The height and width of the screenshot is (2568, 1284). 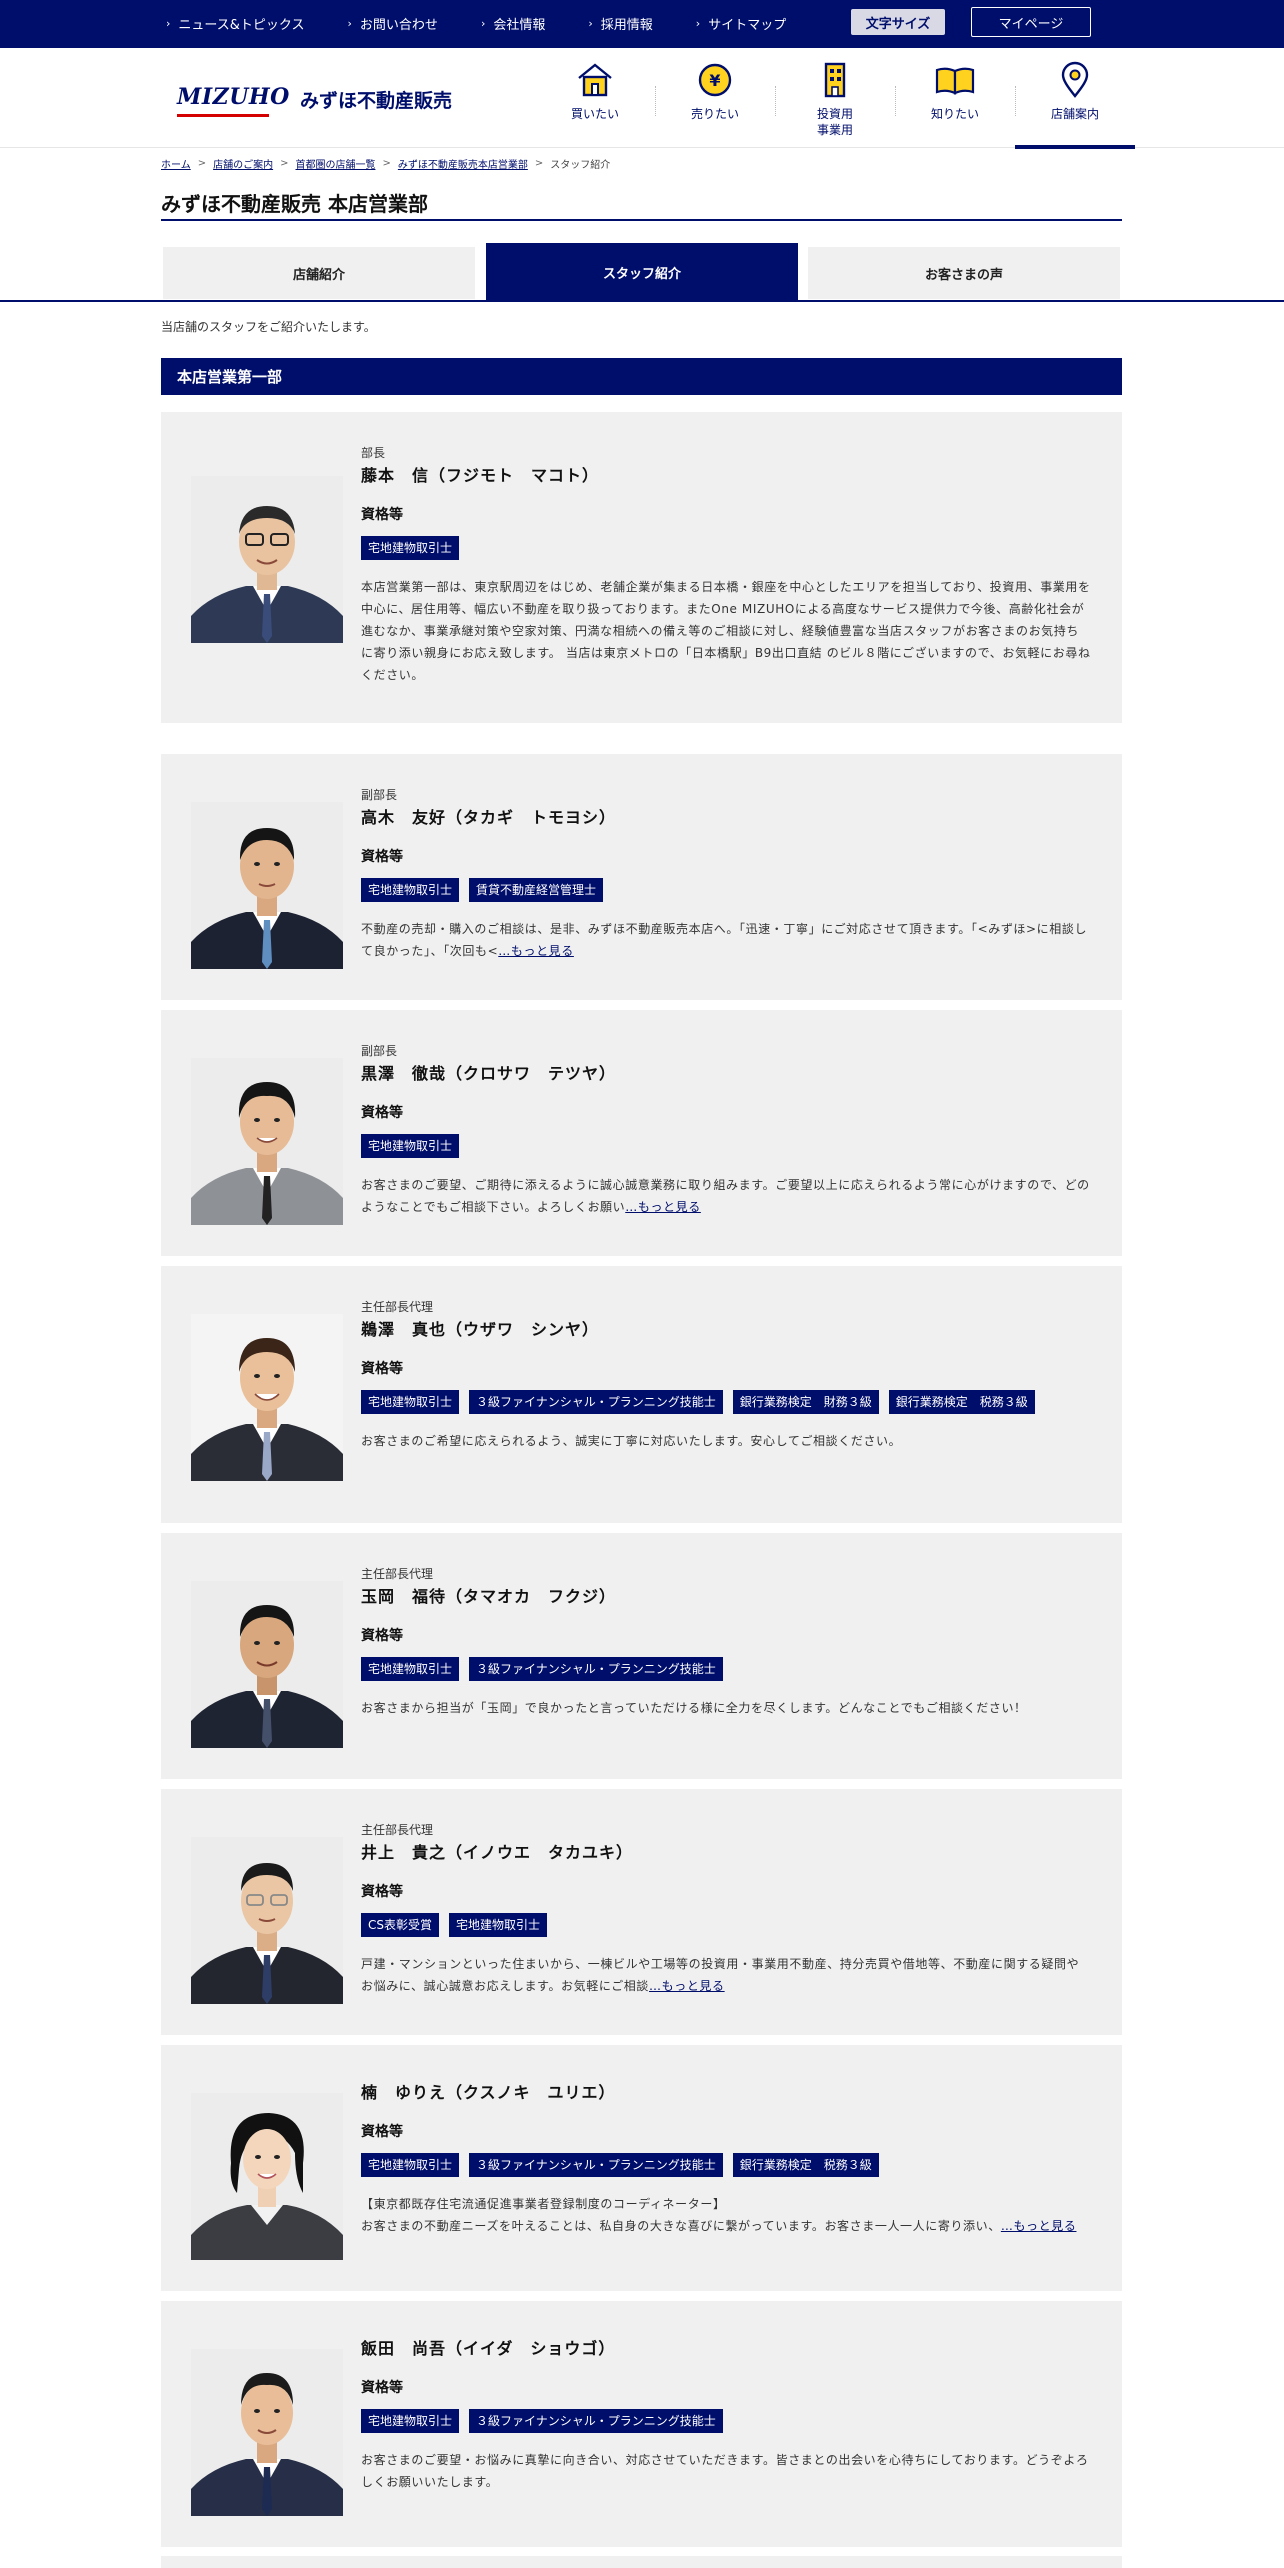 I want to click on nav-buy: 買いたい, so click(x=595, y=98).